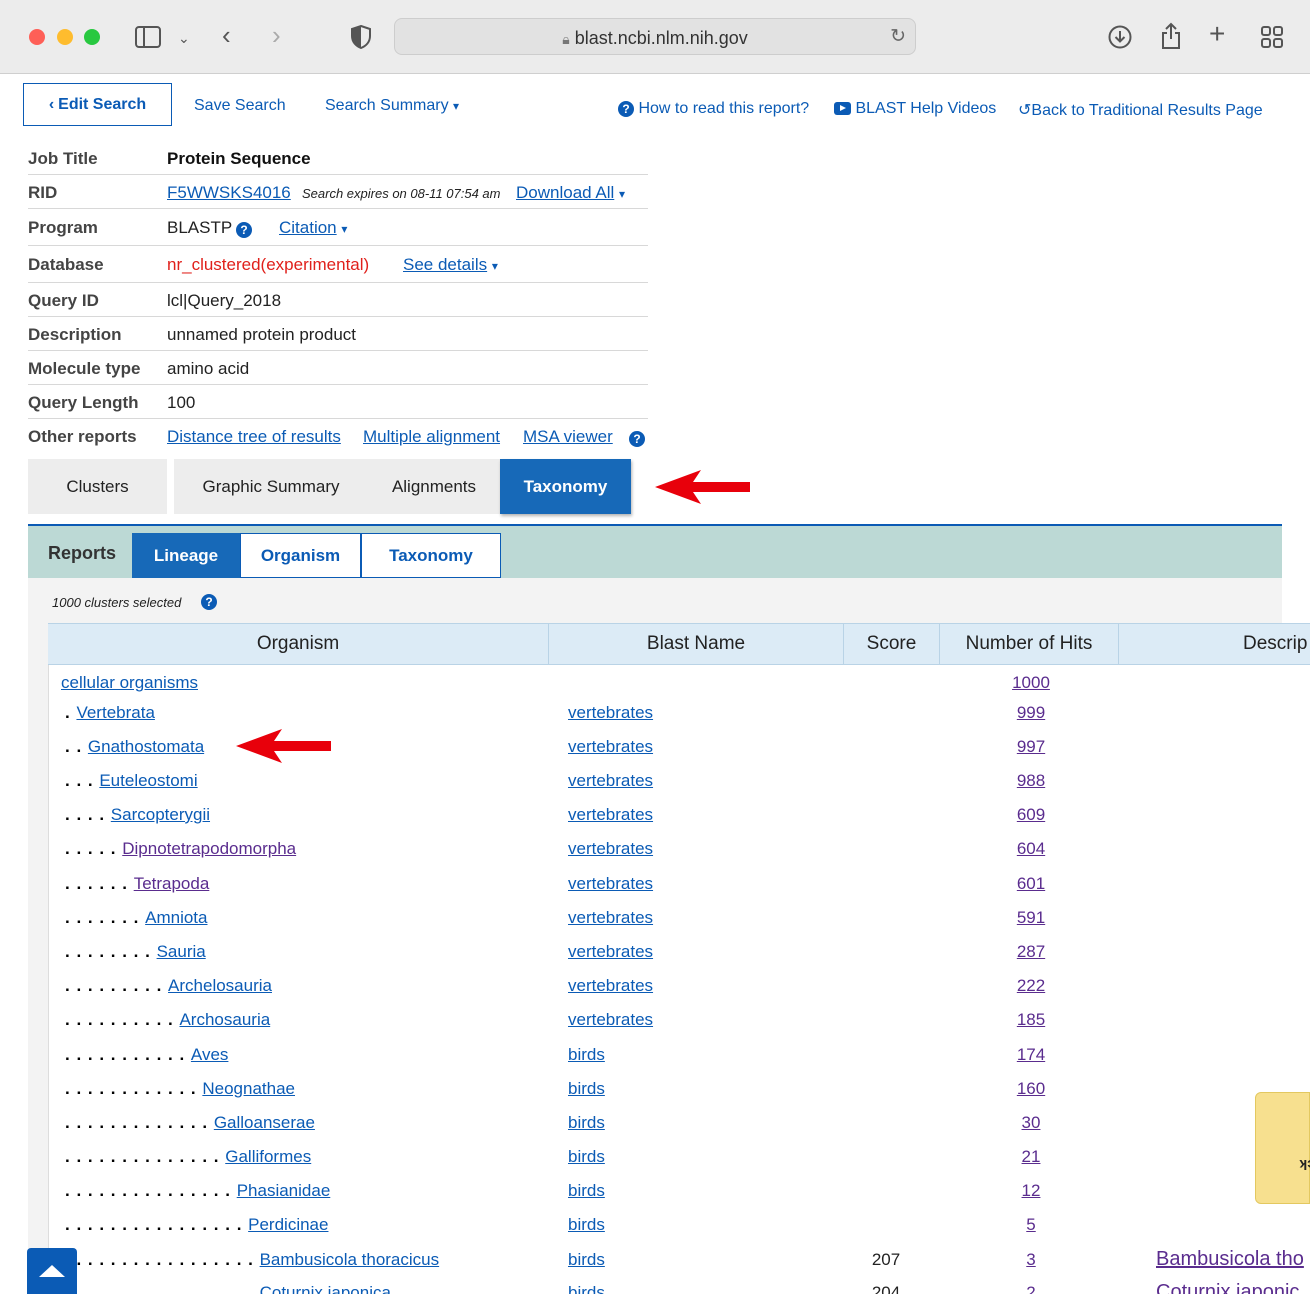 The image size is (1310, 1294). What do you see at coordinates (229, 193) in the screenshot?
I see `rid-link: F5WWSKS4016` at bounding box center [229, 193].